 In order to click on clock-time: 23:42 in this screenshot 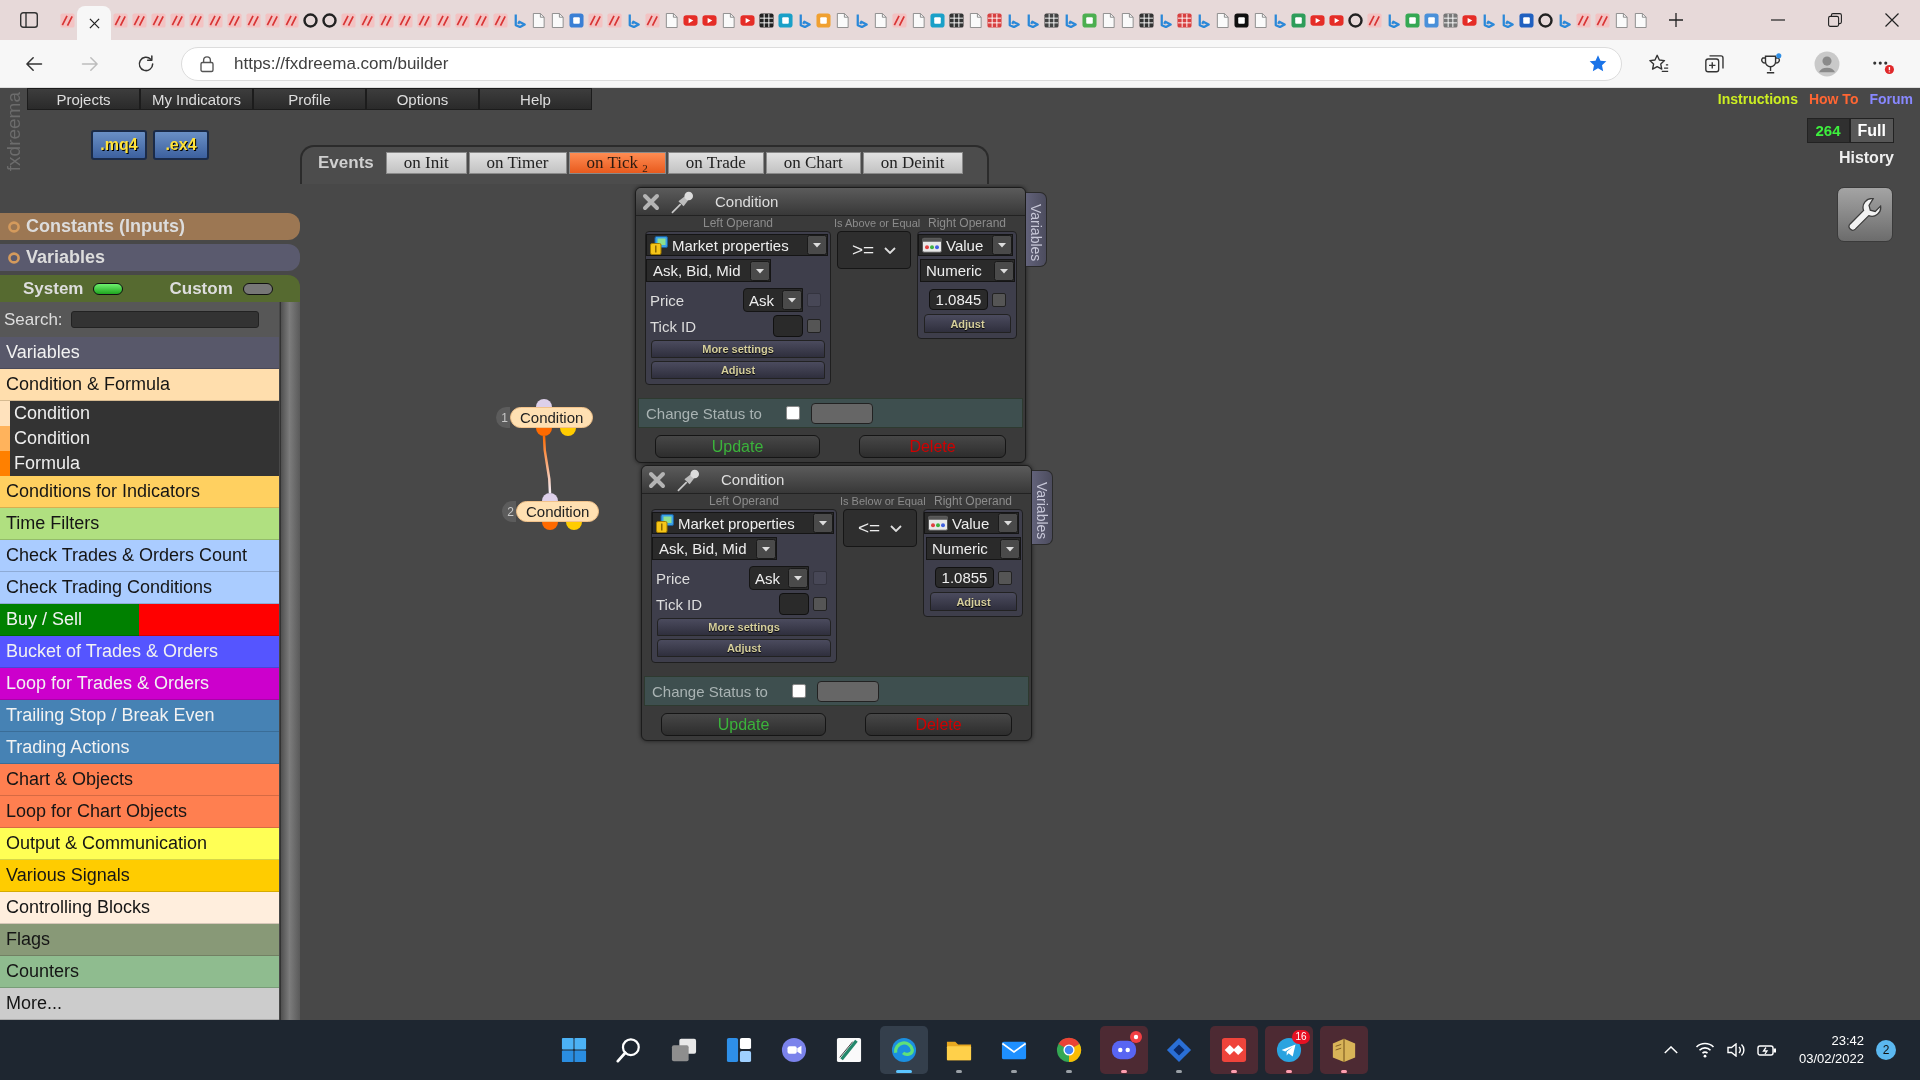, I will do `click(1847, 1041)`.